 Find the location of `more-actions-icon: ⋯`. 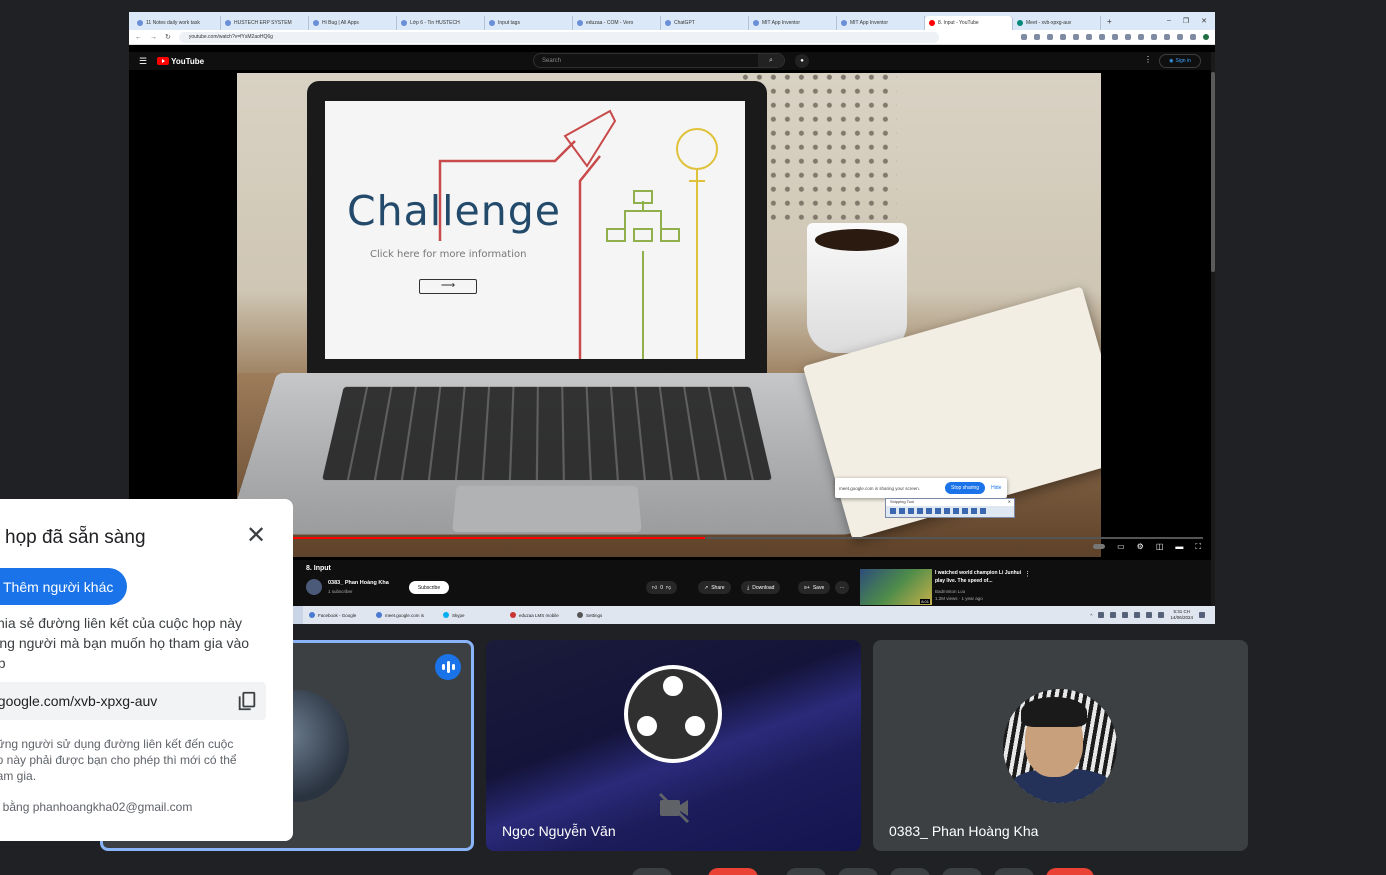

more-actions-icon: ⋯ is located at coordinates (842, 587).